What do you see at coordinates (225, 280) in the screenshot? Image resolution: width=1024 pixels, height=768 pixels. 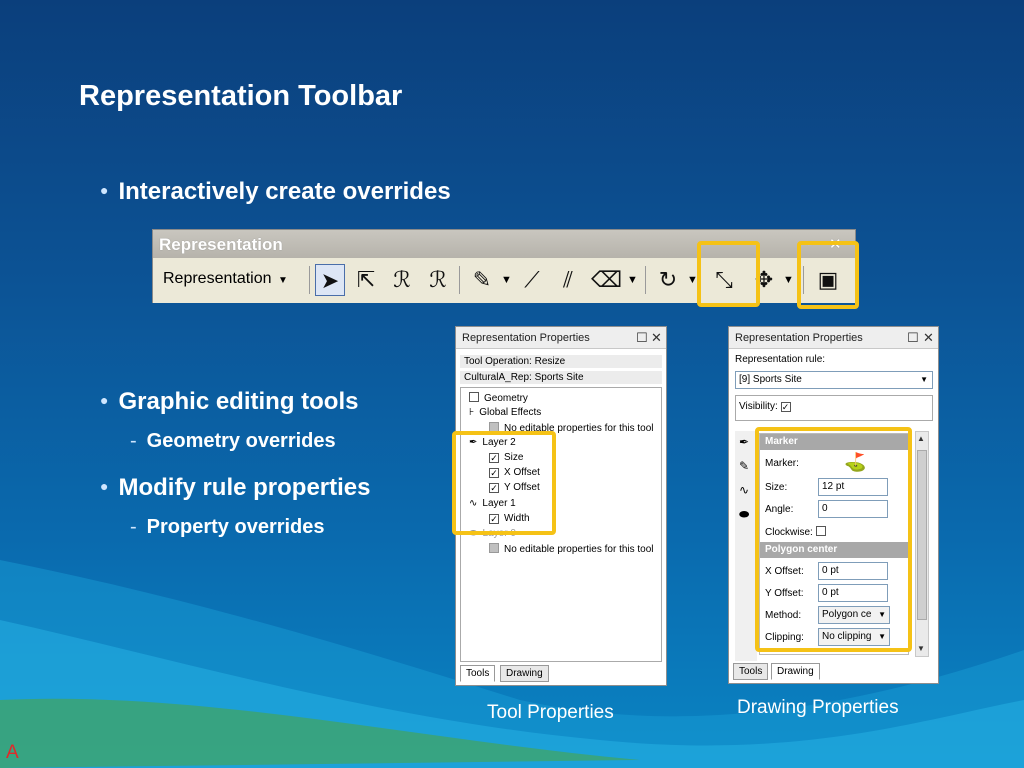 I see `representation-dropdown: Representation ▼` at bounding box center [225, 280].